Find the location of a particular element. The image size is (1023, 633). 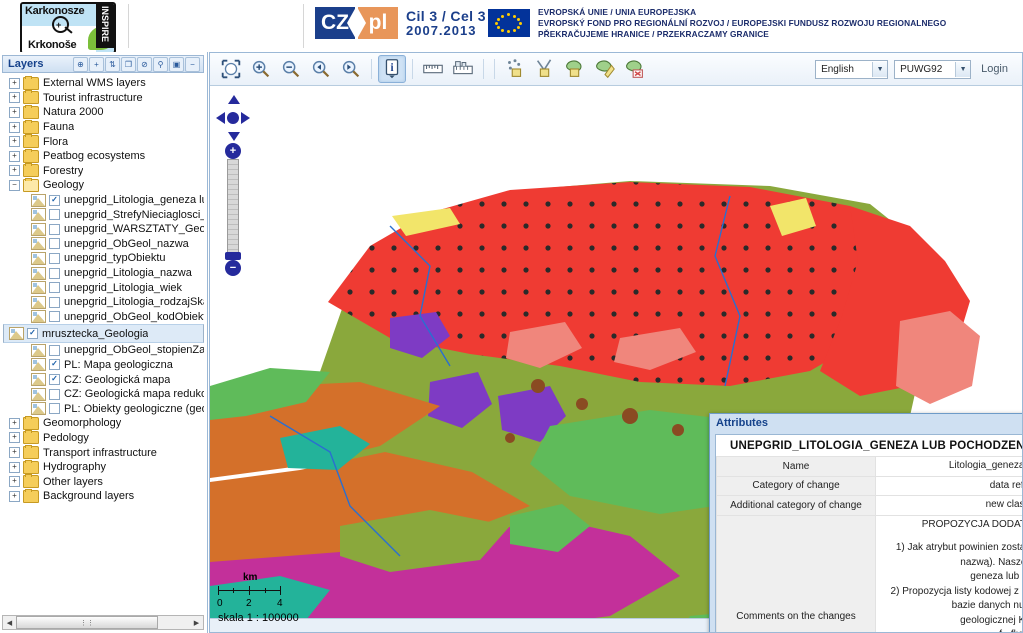

measure-distance-icon is located at coordinates (433, 69).